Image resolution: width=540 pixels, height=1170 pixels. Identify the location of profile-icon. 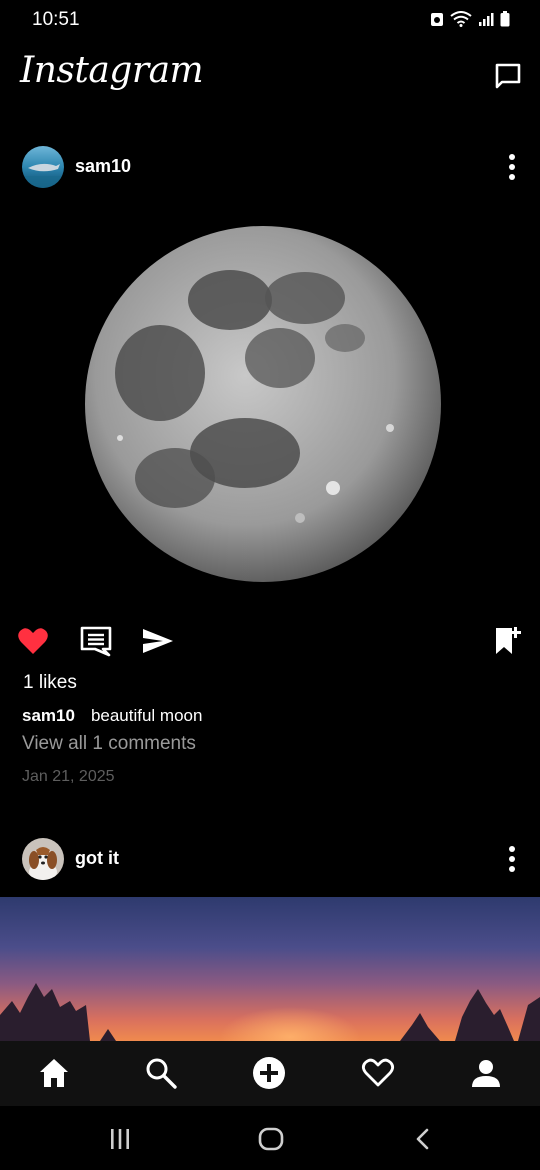
(486, 1073).